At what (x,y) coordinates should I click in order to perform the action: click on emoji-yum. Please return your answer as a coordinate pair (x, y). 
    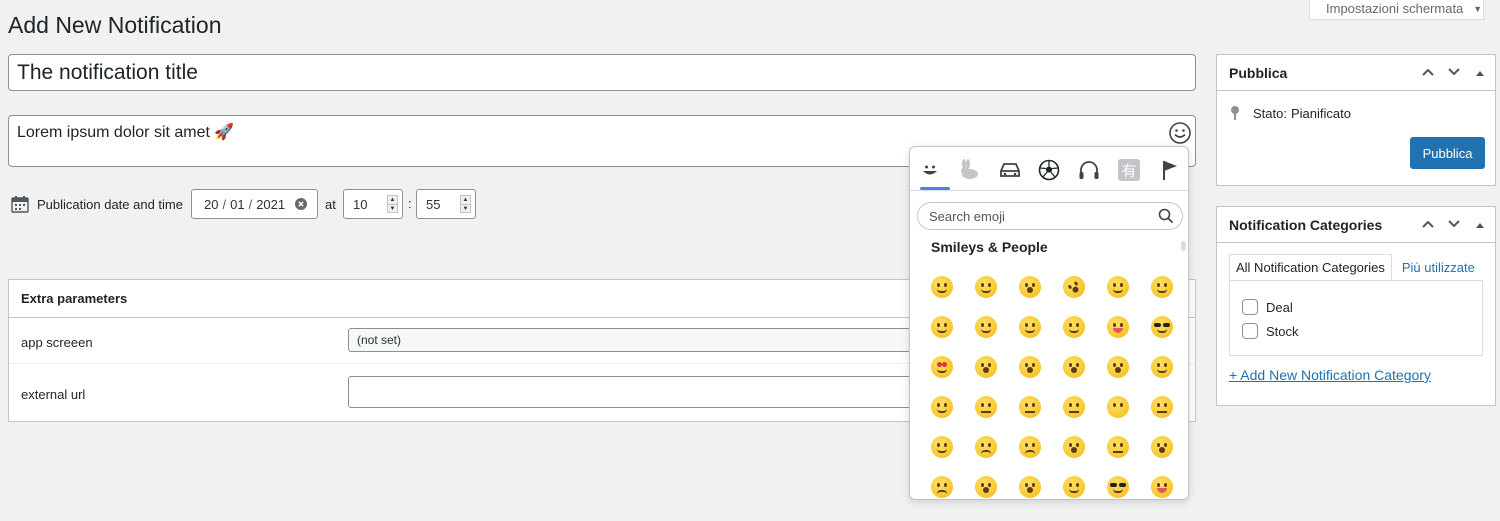
    Looking at the image, I should click on (1118, 327).